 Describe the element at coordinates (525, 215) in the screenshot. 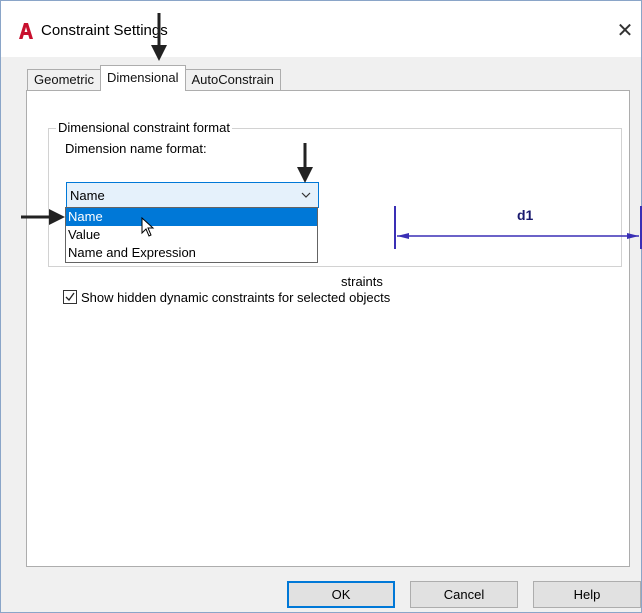

I see `dimension-label: d1` at that location.